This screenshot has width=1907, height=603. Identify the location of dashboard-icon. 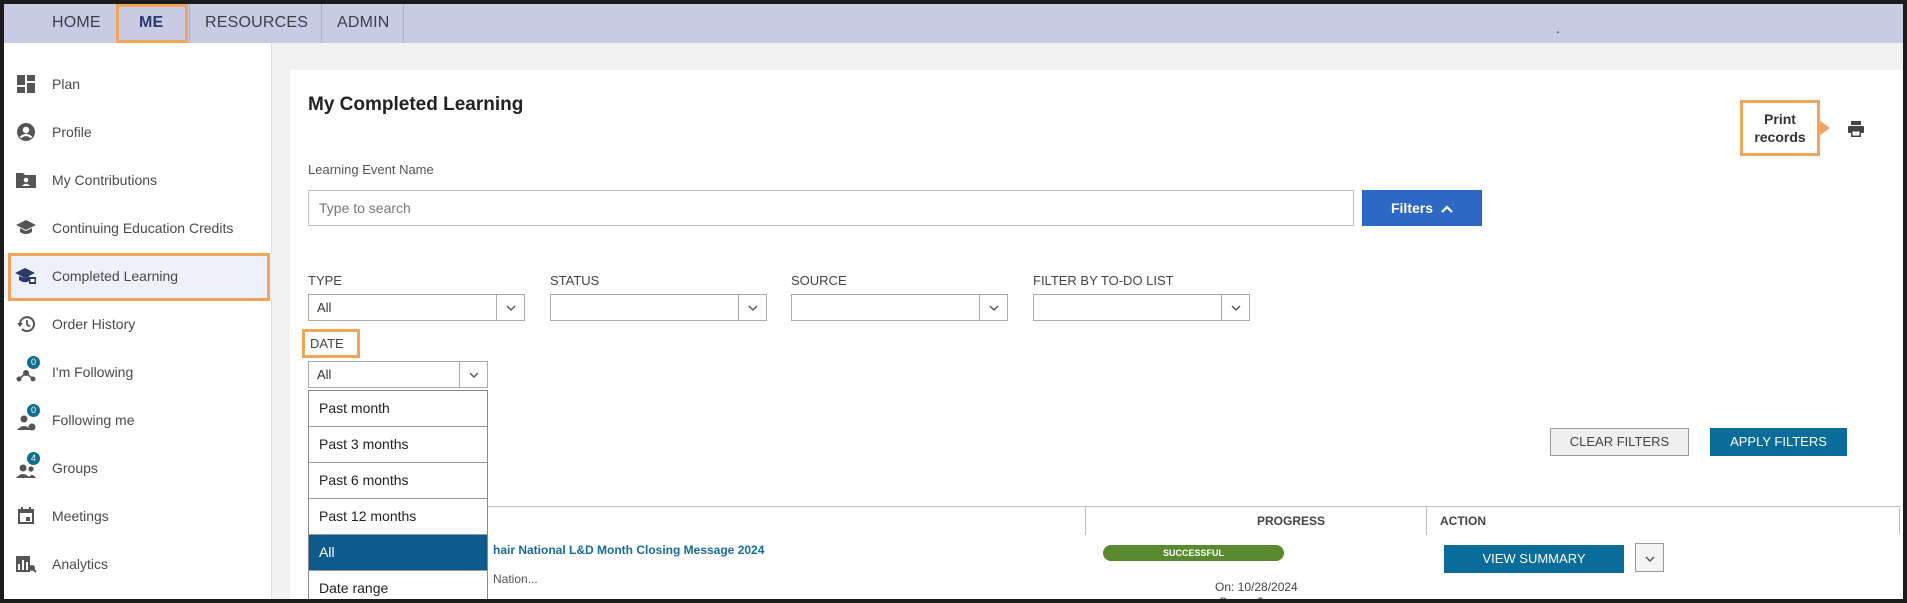
(26, 84).